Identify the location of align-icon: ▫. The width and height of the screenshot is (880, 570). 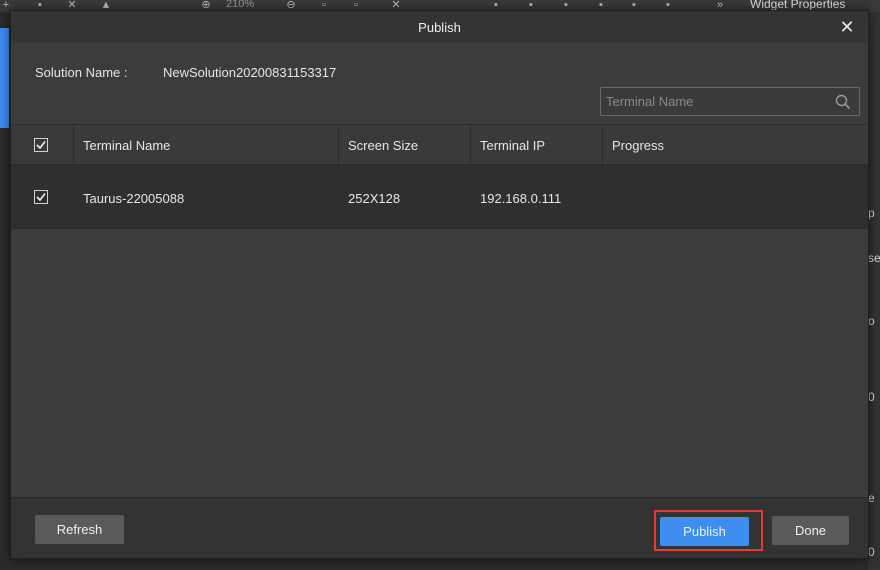
(356, 5).